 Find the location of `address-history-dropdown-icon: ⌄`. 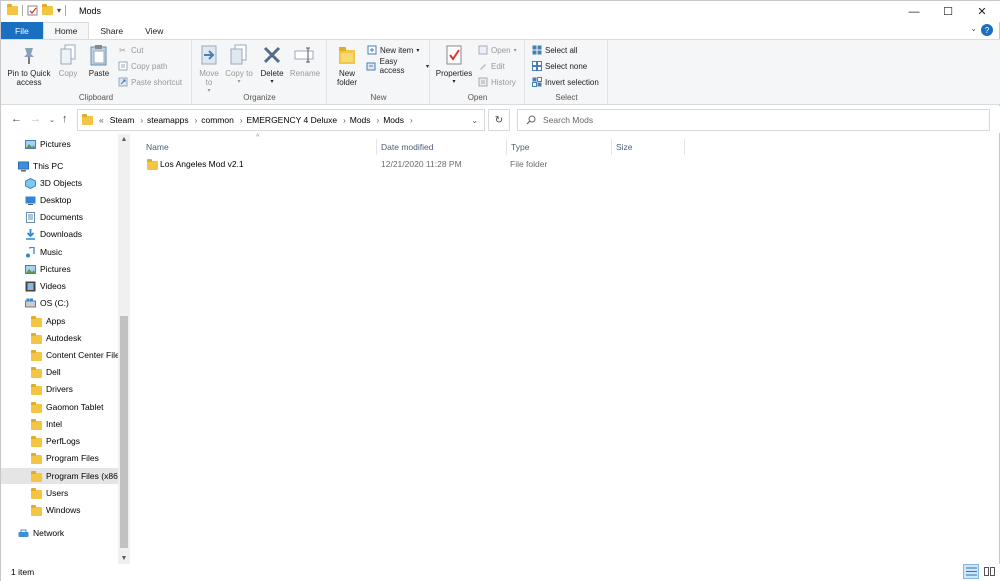

address-history-dropdown-icon: ⌄ is located at coordinates (474, 120).